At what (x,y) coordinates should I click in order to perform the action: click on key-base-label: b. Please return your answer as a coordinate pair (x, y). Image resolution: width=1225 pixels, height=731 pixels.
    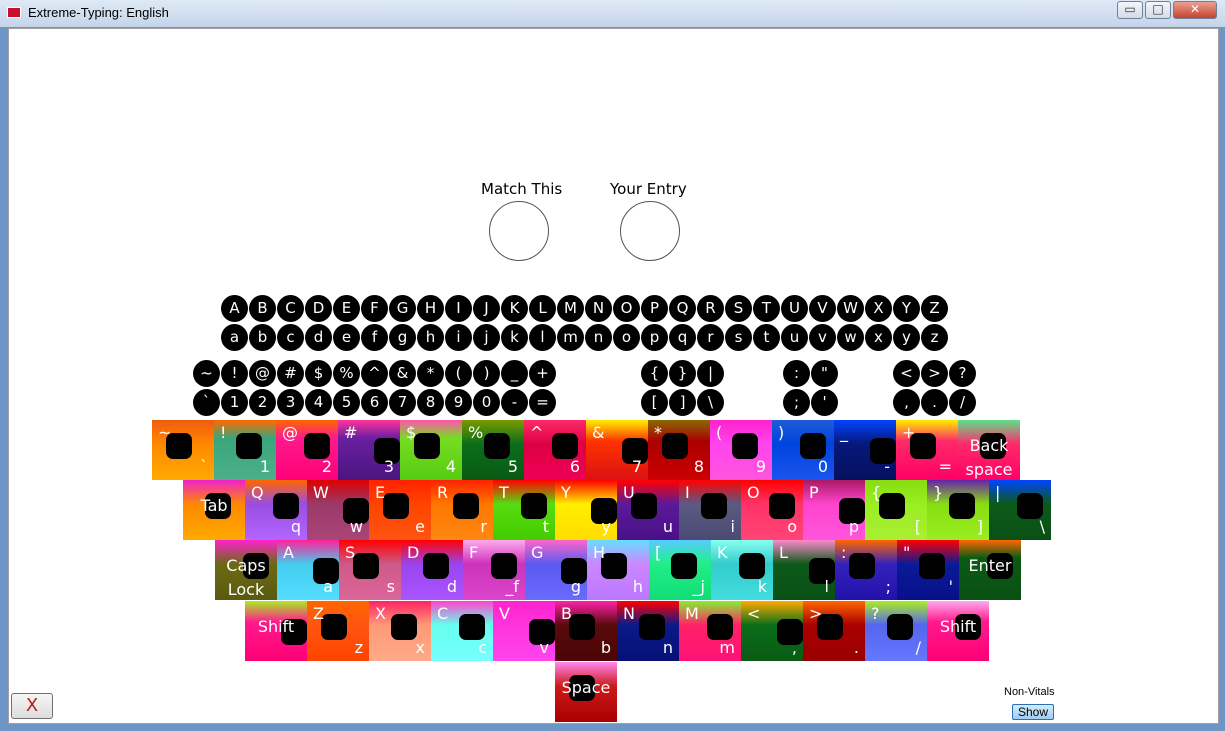
    Looking at the image, I should click on (605, 647).